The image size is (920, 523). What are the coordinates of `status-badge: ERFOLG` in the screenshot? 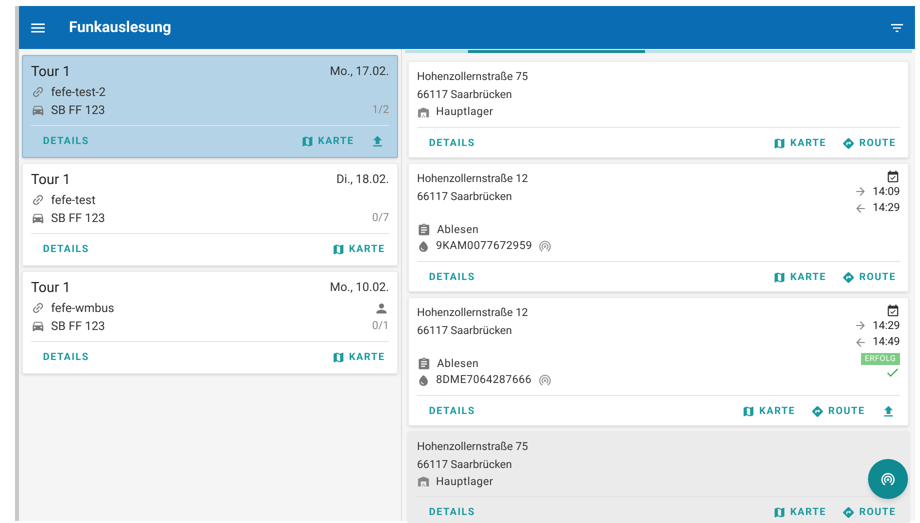 It's located at (880, 358).